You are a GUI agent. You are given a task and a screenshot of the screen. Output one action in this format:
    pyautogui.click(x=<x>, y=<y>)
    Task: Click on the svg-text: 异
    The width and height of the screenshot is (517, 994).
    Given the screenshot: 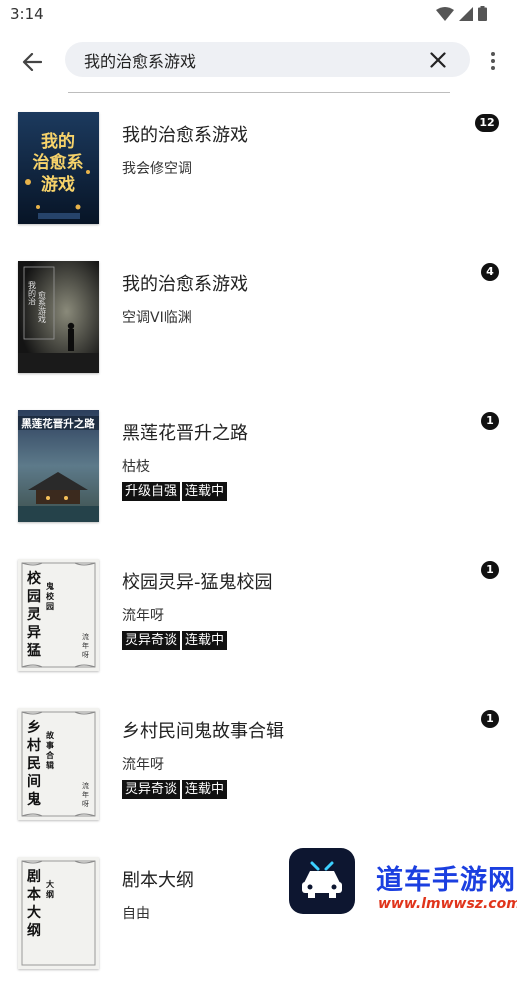 What is the action you would take?
    pyautogui.click(x=34, y=633)
    